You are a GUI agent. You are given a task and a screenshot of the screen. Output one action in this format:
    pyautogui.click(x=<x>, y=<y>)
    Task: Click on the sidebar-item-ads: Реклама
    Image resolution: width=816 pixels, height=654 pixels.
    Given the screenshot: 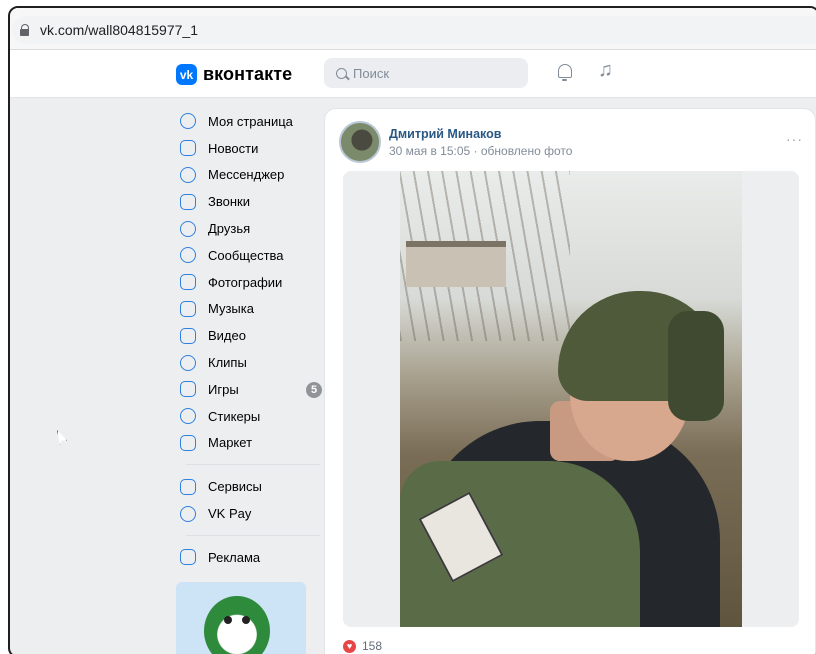 What is the action you would take?
    pyautogui.click(x=246, y=557)
    